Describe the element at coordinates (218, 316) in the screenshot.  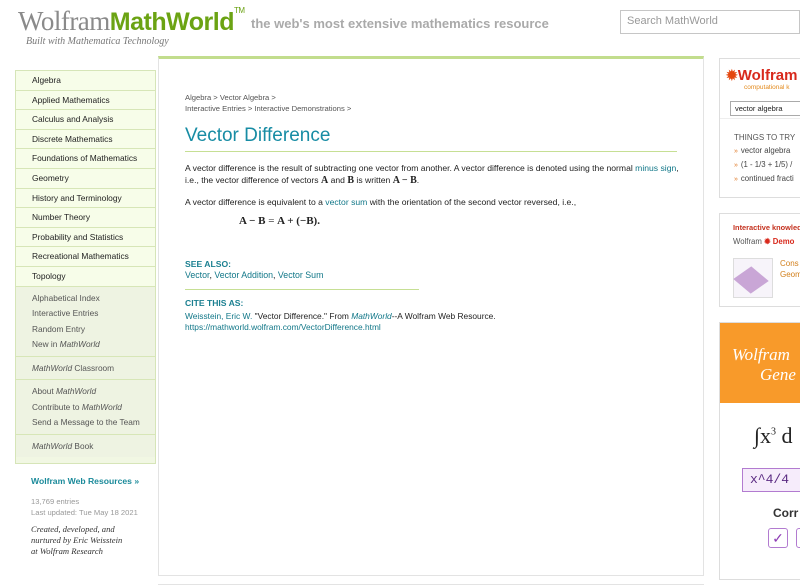
I see `author-link: Weisstein, Eric W.` at that location.